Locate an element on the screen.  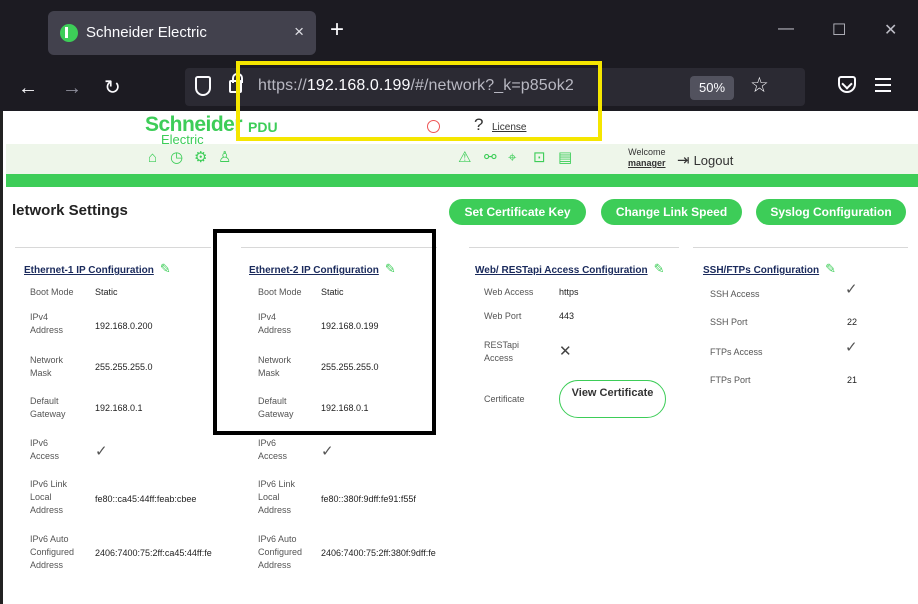
web-port-label: Web Port is located at coordinates (503, 316).